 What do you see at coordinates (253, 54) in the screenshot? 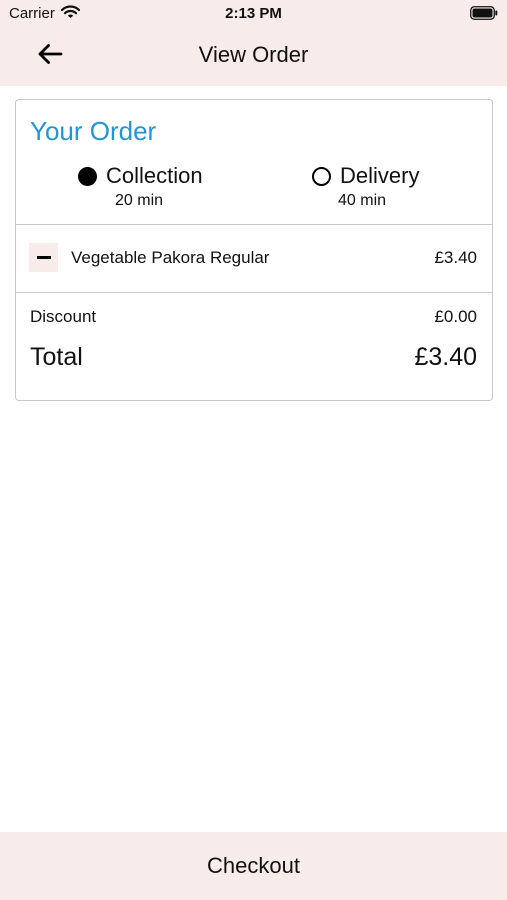
I see `page-title: View Order` at bounding box center [253, 54].